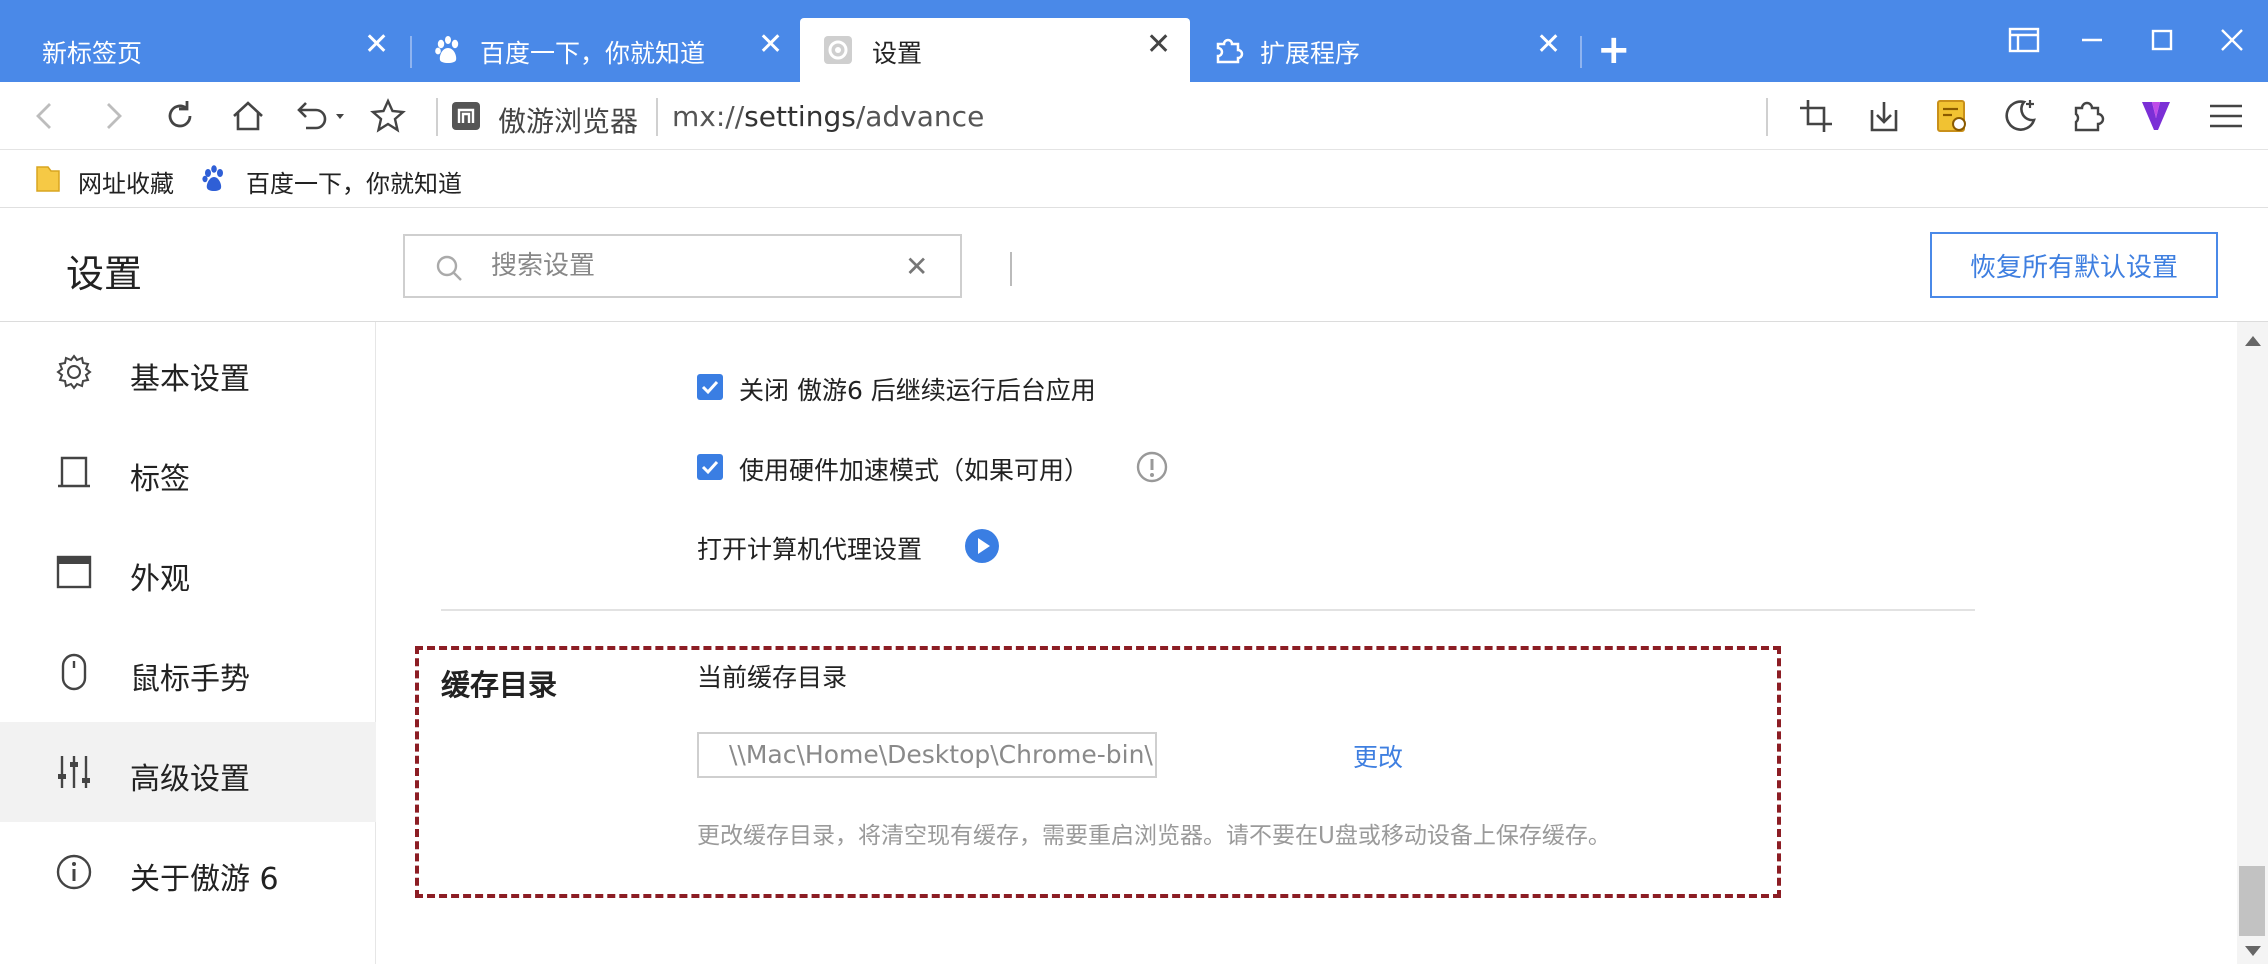 Image resolution: width=2268 pixels, height=964 pixels. I want to click on sidebar-item-tabs: 标签, so click(188, 472).